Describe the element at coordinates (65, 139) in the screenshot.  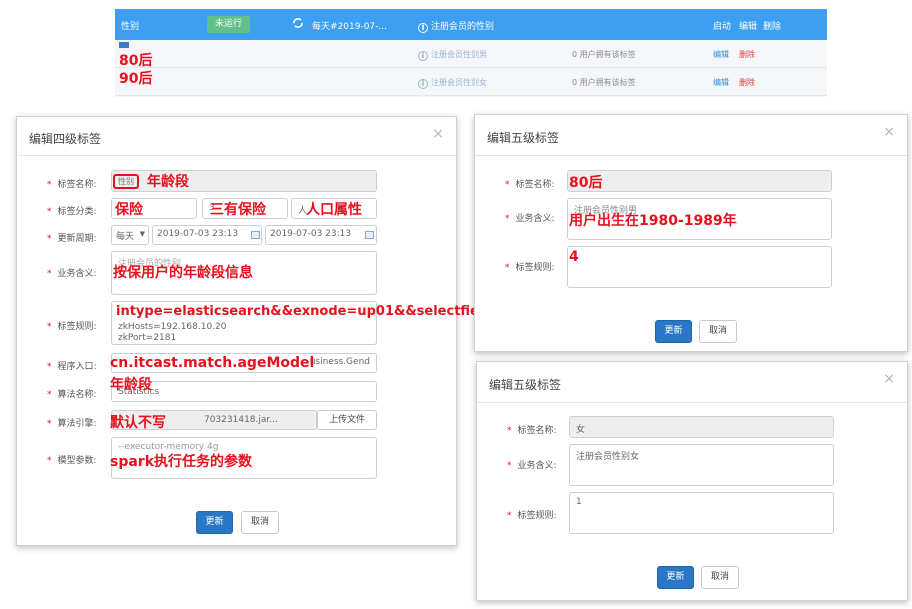
I see `modal-title: 编辑四级标签` at that location.